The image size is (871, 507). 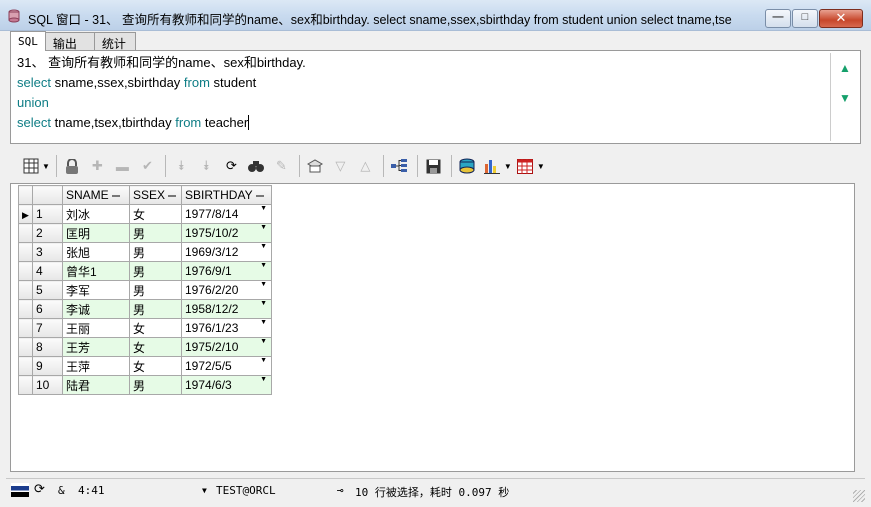 I want to click on table-row: 4 曾华1 男 1976/9/1 ▼, so click(x=145, y=271).